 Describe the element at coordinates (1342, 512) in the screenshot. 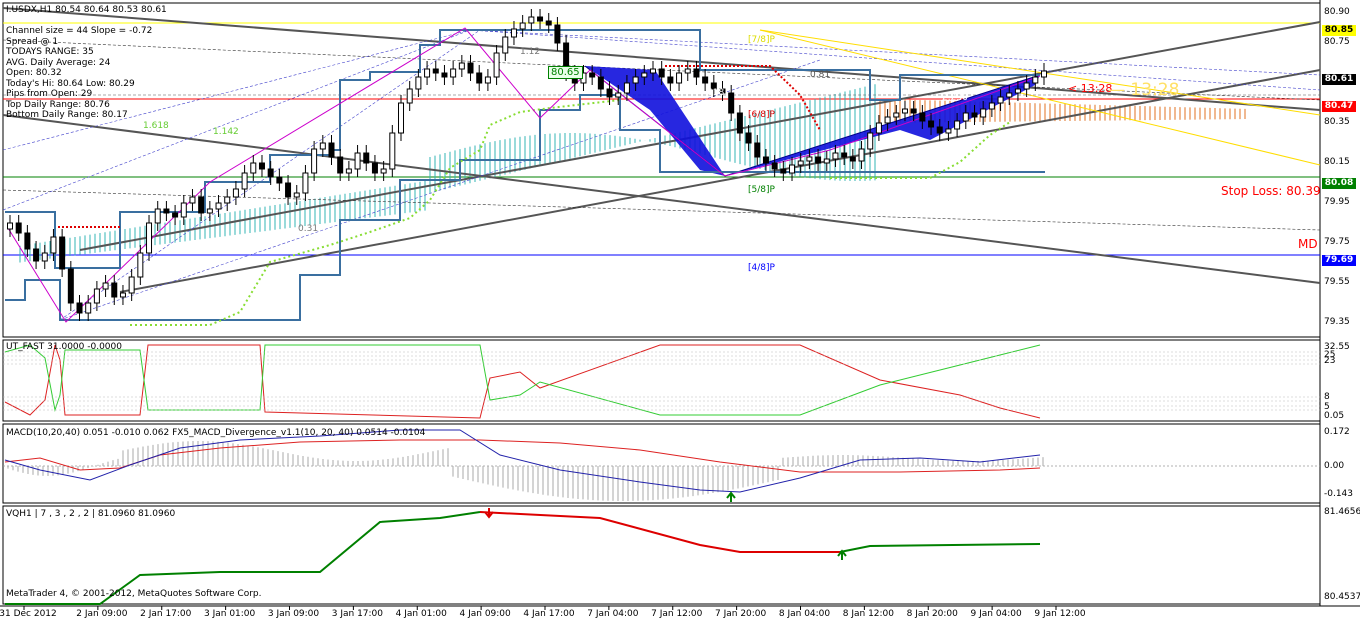

I see `vqh-tick: 81.4656` at that location.